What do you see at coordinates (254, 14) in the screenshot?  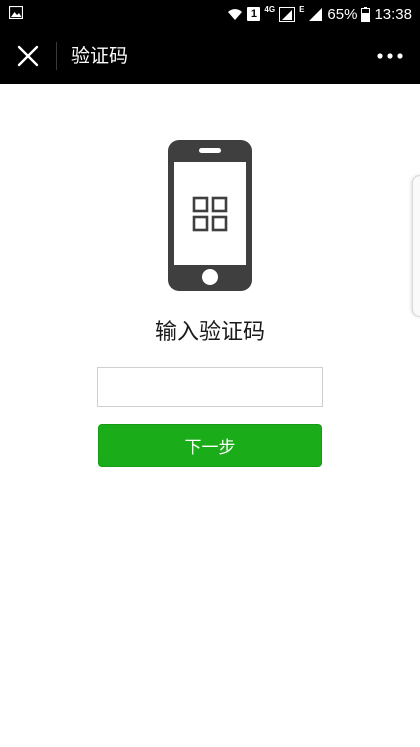 I see `sim-slot-badge: 1` at bounding box center [254, 14].